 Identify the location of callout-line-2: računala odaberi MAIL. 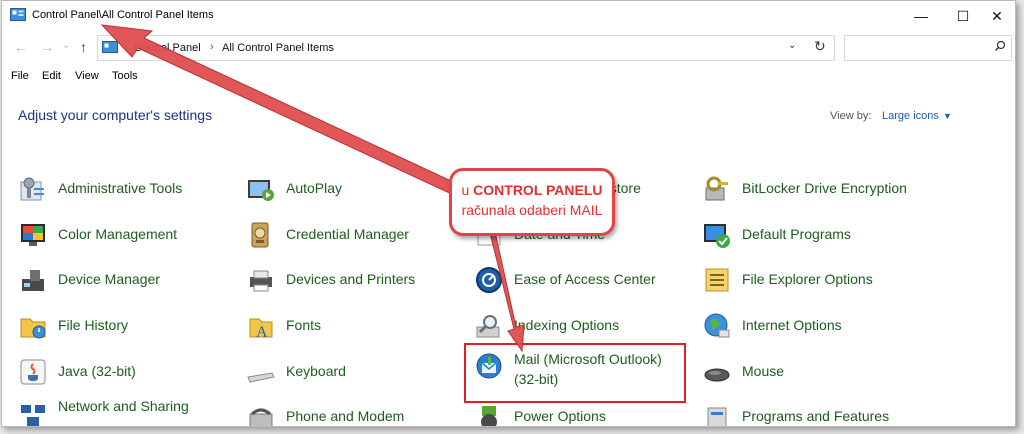
(532, 210).